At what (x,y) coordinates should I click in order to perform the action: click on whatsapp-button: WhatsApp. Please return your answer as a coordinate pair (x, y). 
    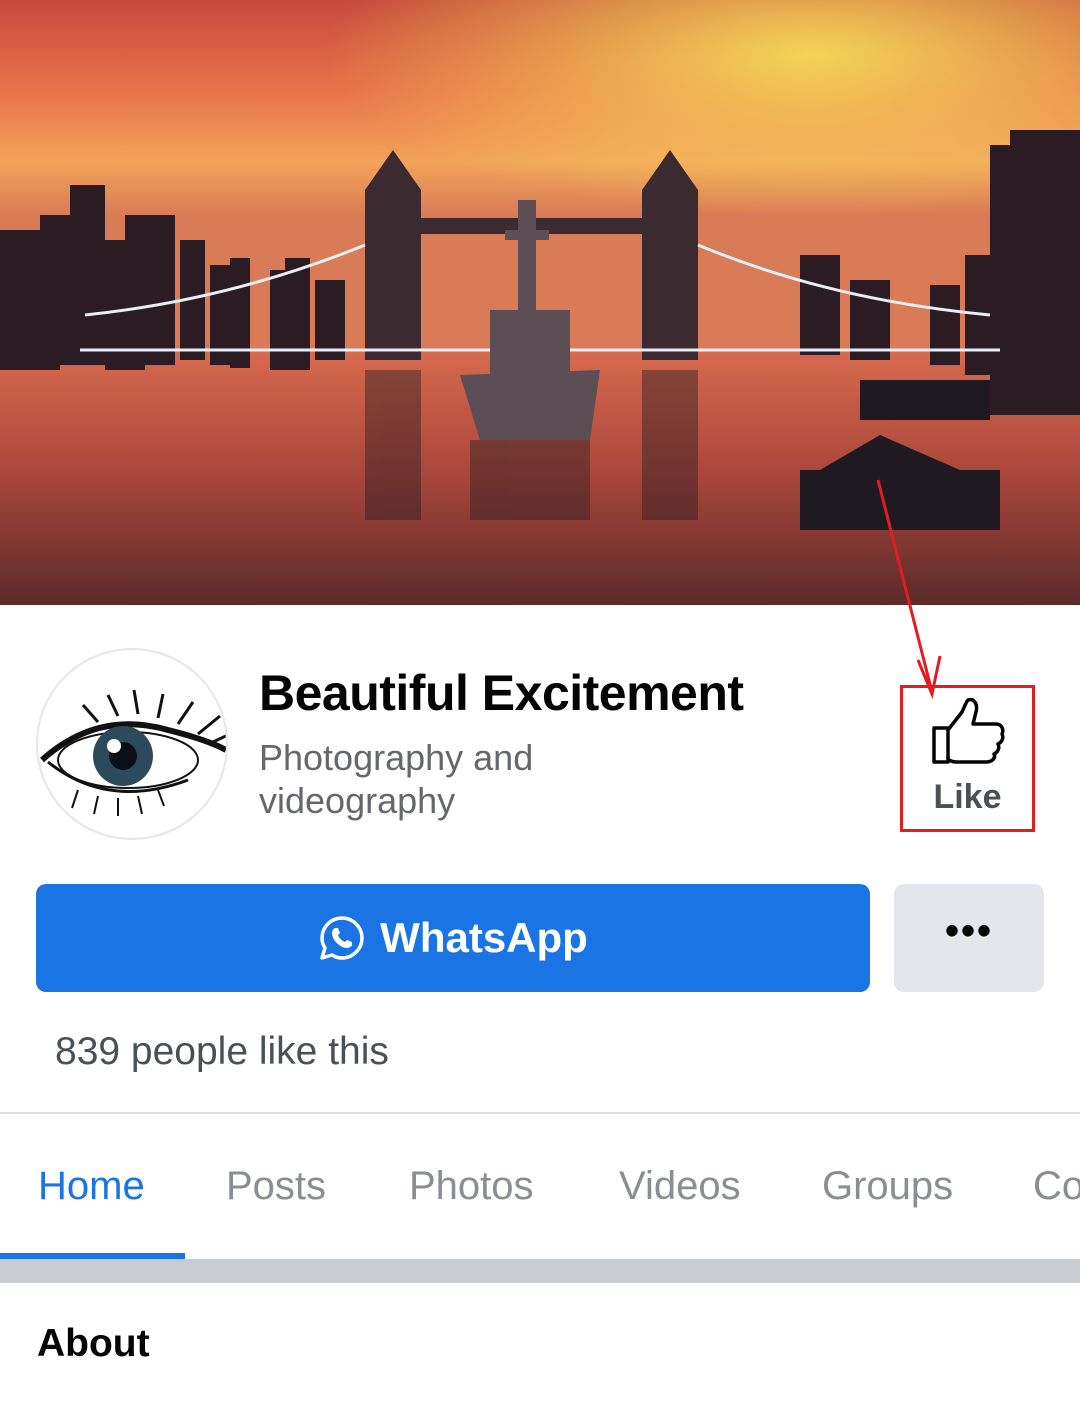
    Looking at the image, I should click on (453, 938).